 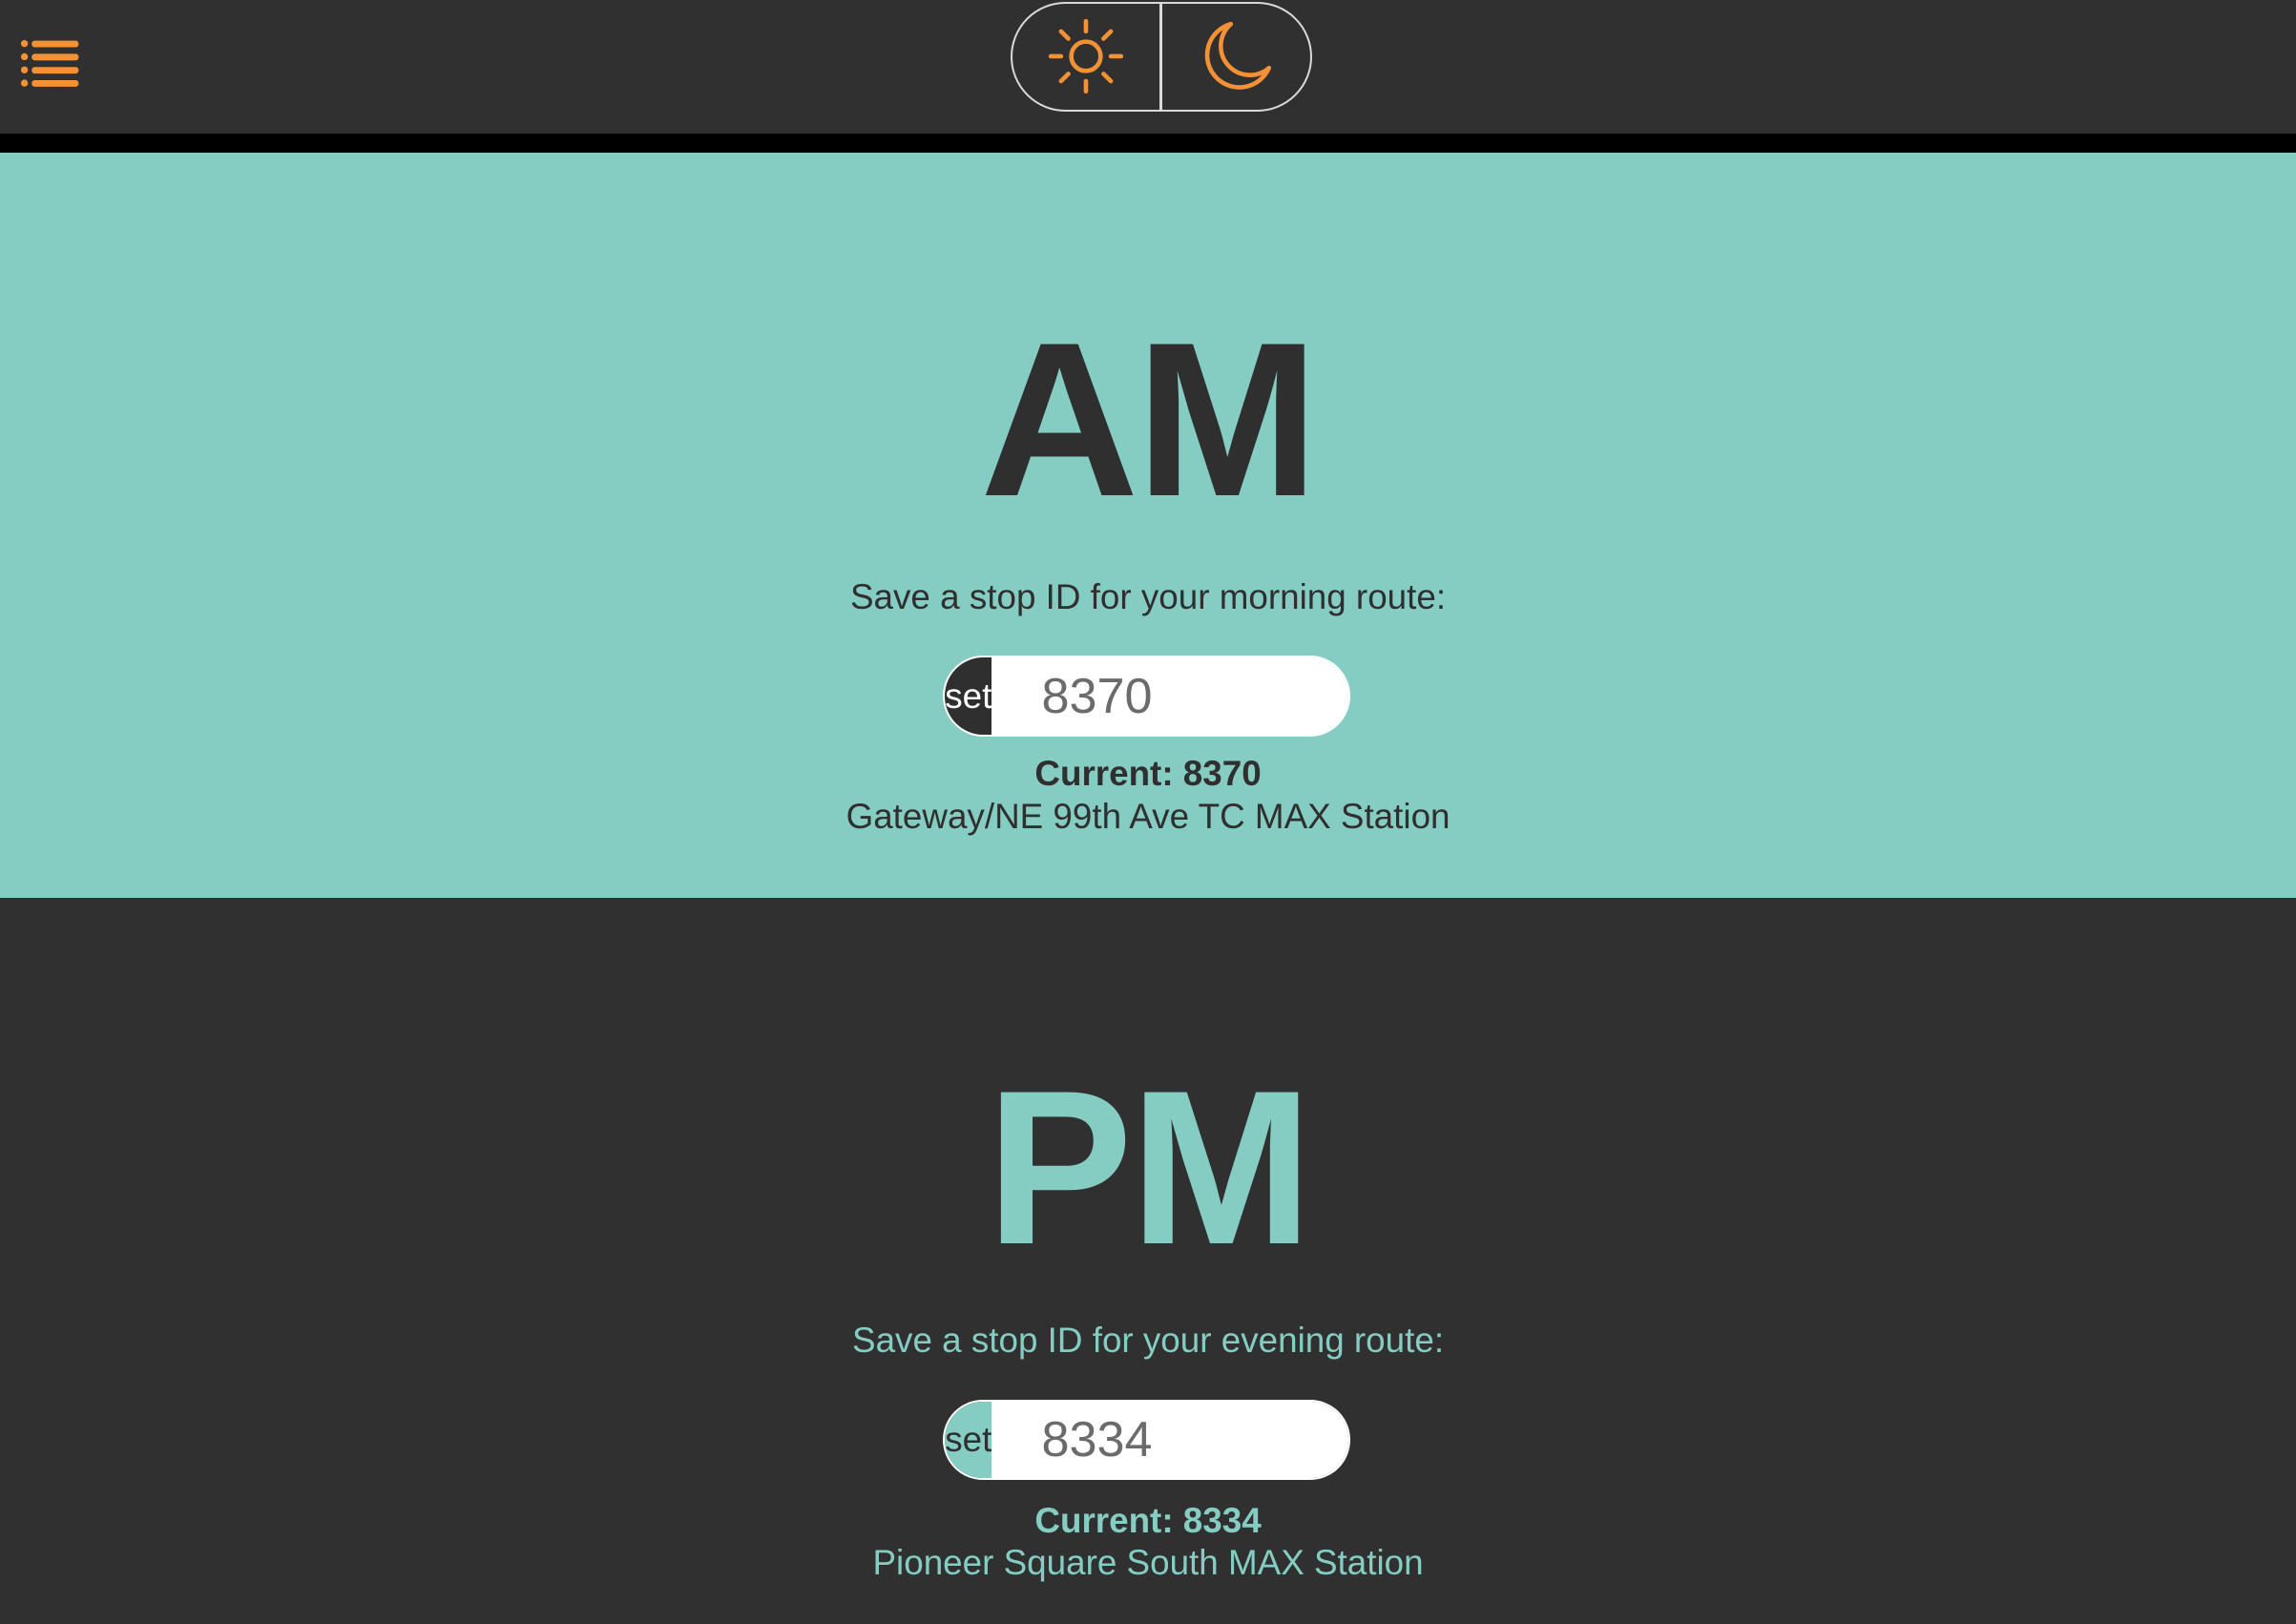 I want to click on pm-stop-form: set, so click(x=1146, y=1440).